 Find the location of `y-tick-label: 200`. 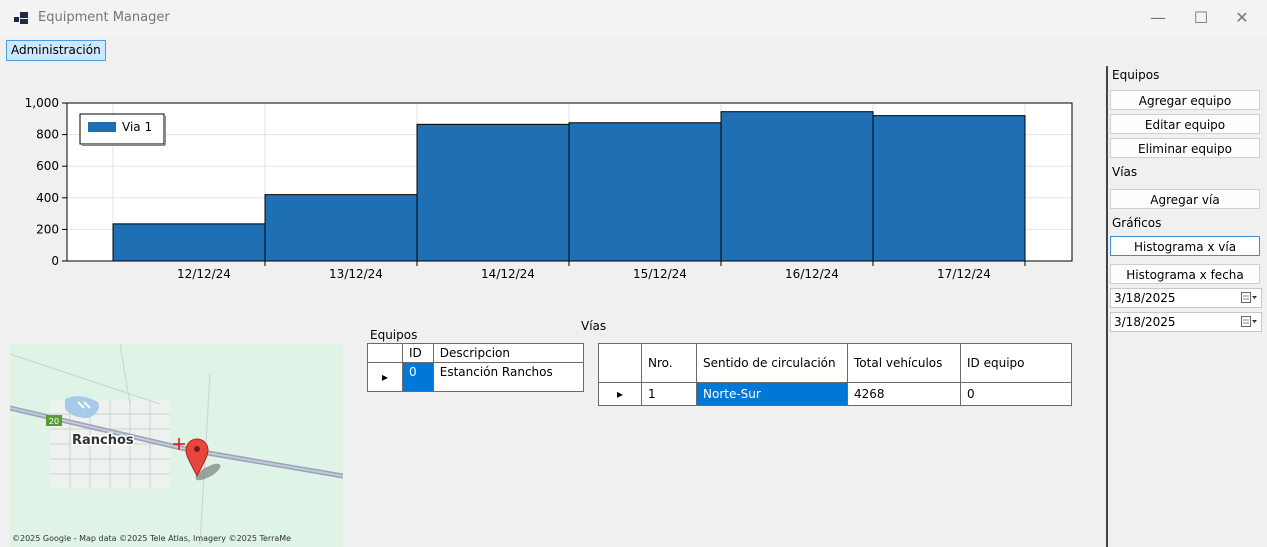

y-tick-label: 200 is located at coordinates (47, 229).